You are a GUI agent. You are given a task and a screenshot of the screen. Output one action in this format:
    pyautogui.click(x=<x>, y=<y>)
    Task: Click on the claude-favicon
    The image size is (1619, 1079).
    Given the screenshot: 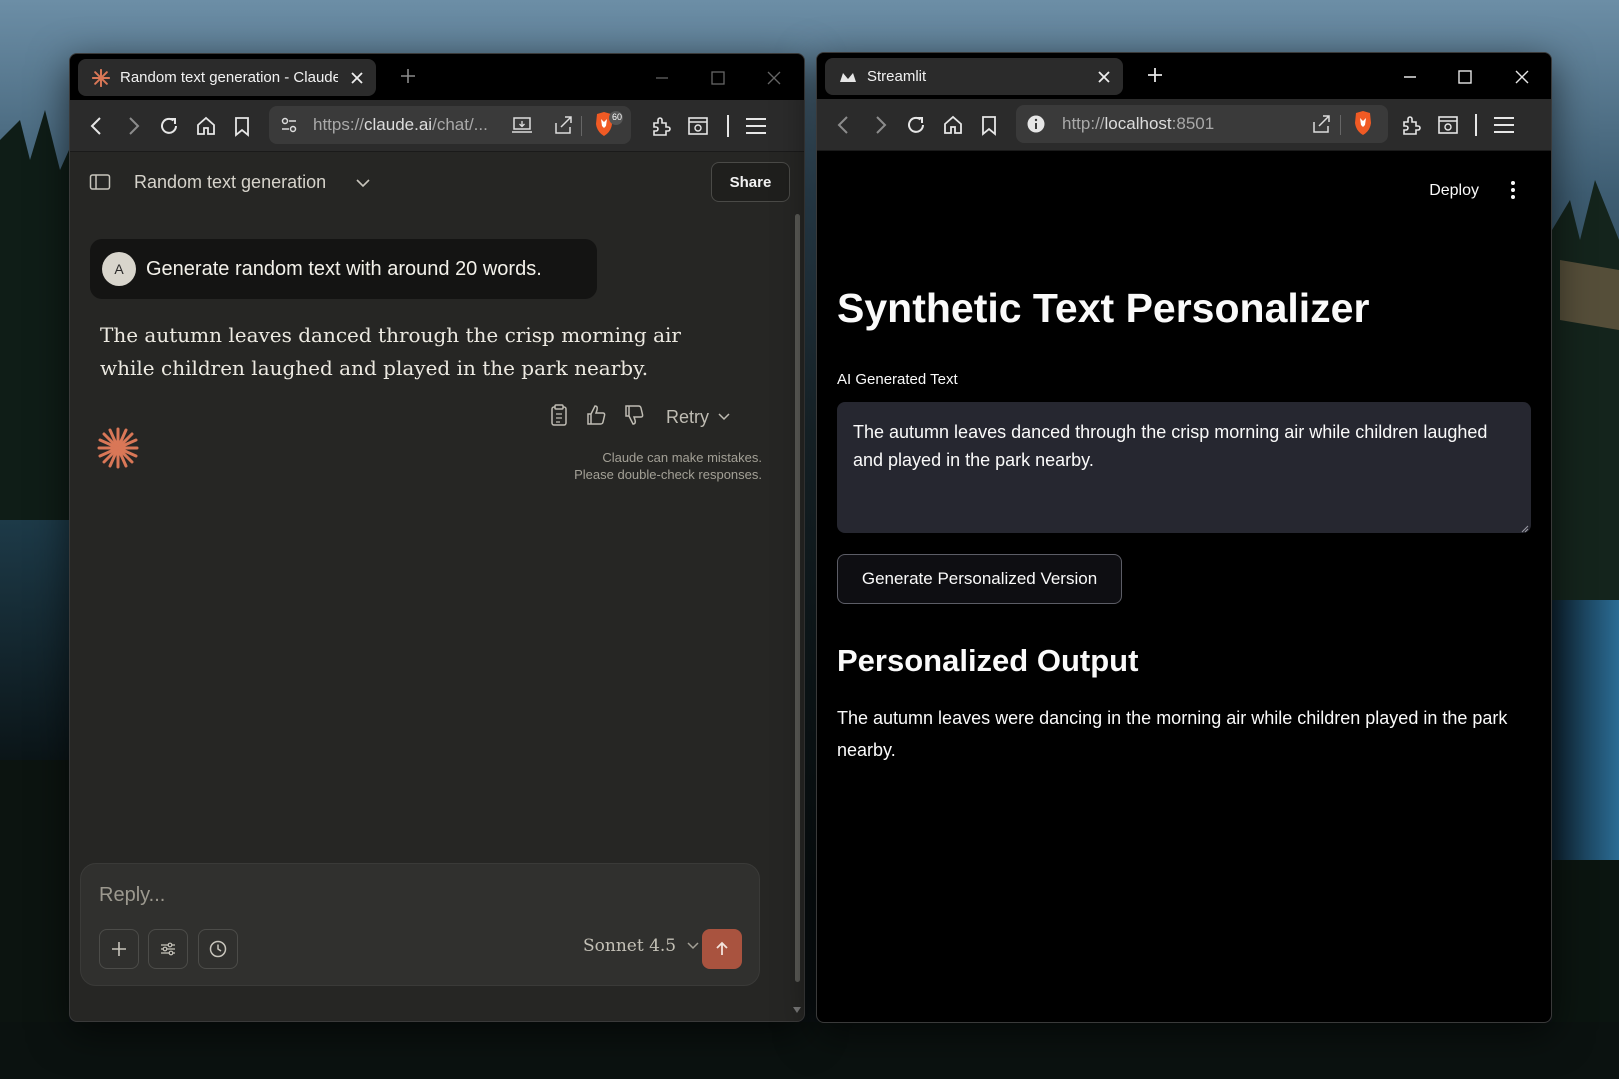 What is the action you would take?
    pyautogui.click(x=101, y=77)
    